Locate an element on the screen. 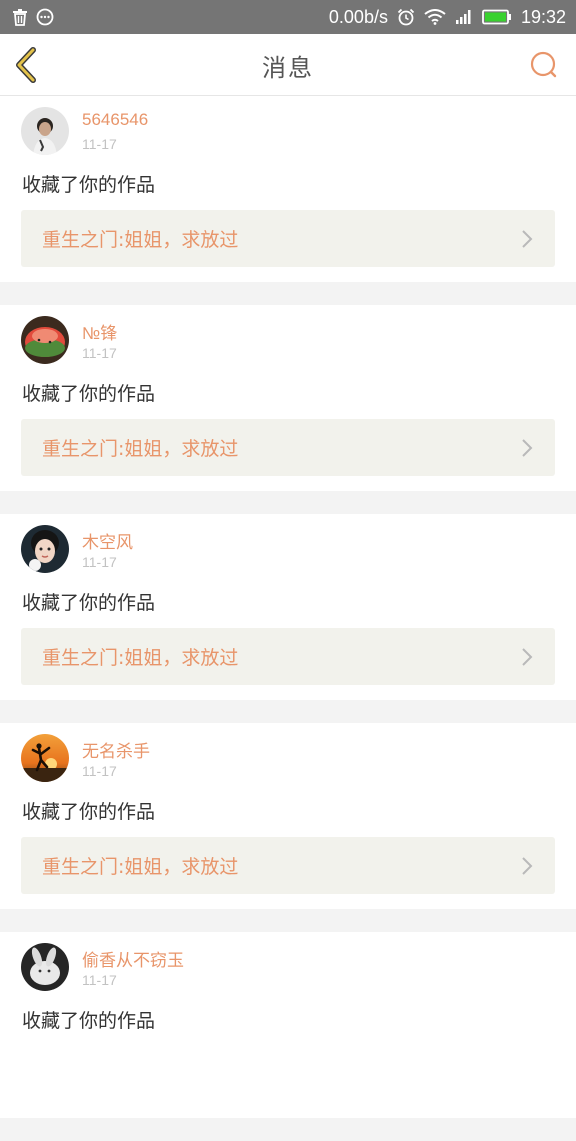 Image resolution: width=576 pixels, height=1141 pixels. page-title: 消息 is located at coordinates (288, 67).